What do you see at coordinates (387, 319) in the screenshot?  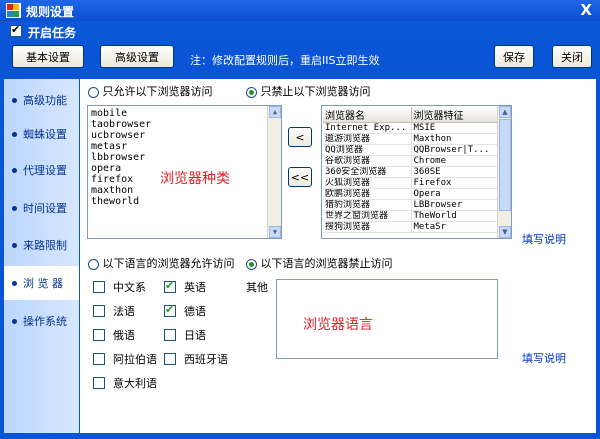 I see `other-language-input: 浏览器语言` at bounding box center [387, 319].